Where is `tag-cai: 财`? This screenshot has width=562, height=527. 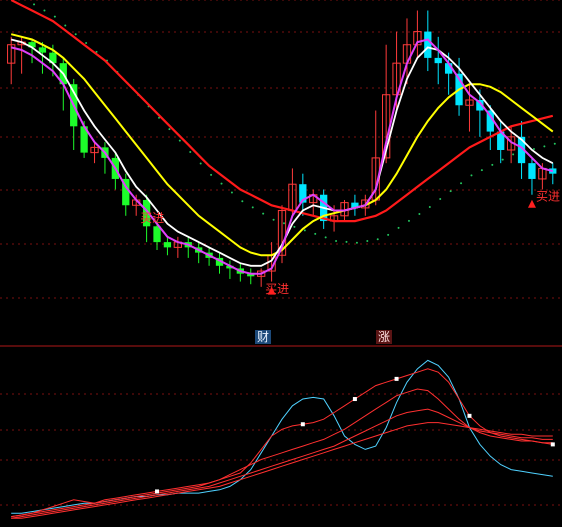
tag-cai: 财 is located at coordinates (263, 337).